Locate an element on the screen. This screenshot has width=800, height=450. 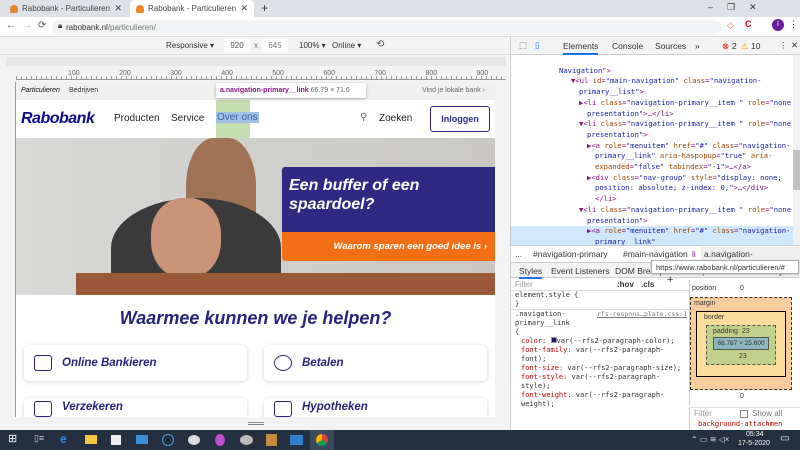
error-count: 2 is located at coordinates (734, 46).